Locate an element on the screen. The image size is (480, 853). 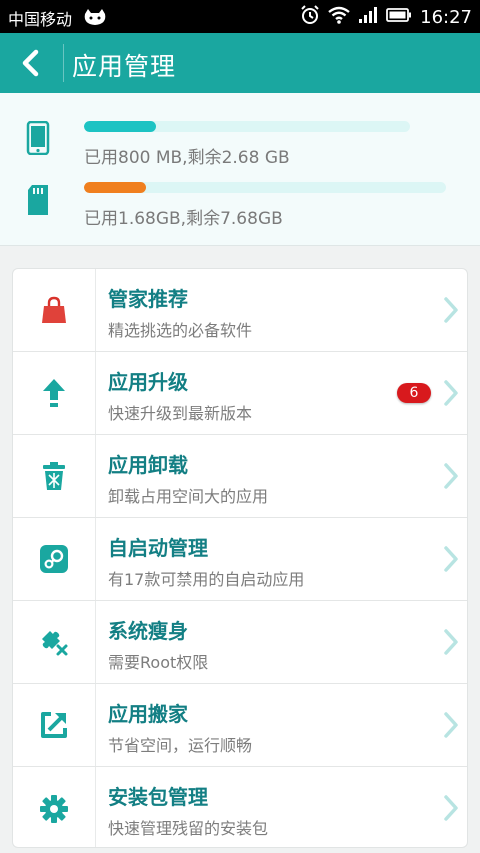
phone-icon is located at coordinates (38, 139).